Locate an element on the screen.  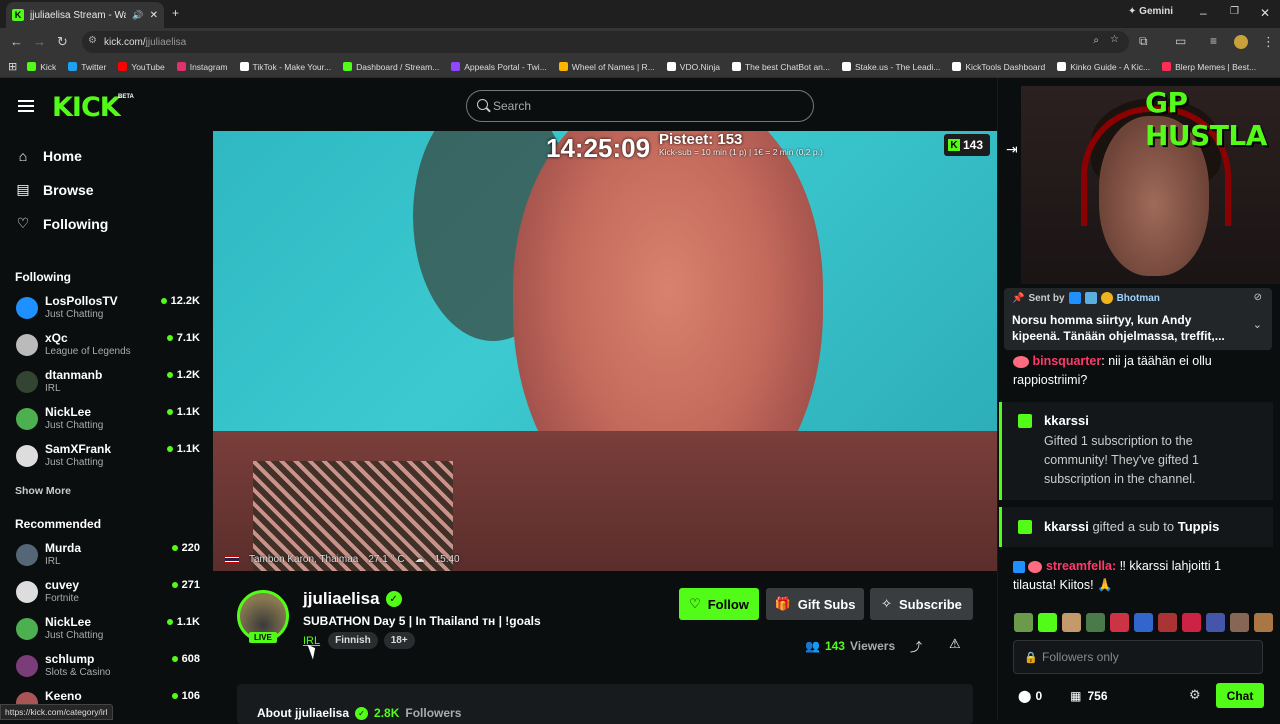
follow-button: ♡ Follow is located at coordinates (719, 604).